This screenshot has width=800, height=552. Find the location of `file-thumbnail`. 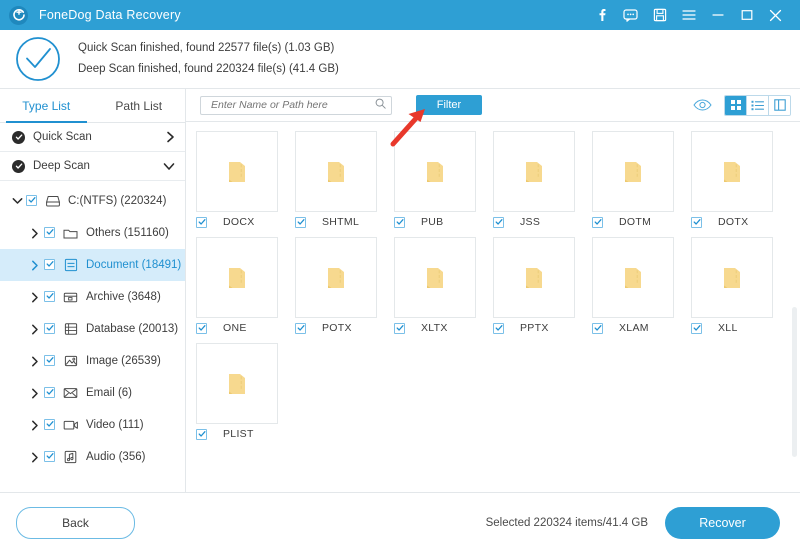

file-thumbnail is located at coordinates (633, 277).